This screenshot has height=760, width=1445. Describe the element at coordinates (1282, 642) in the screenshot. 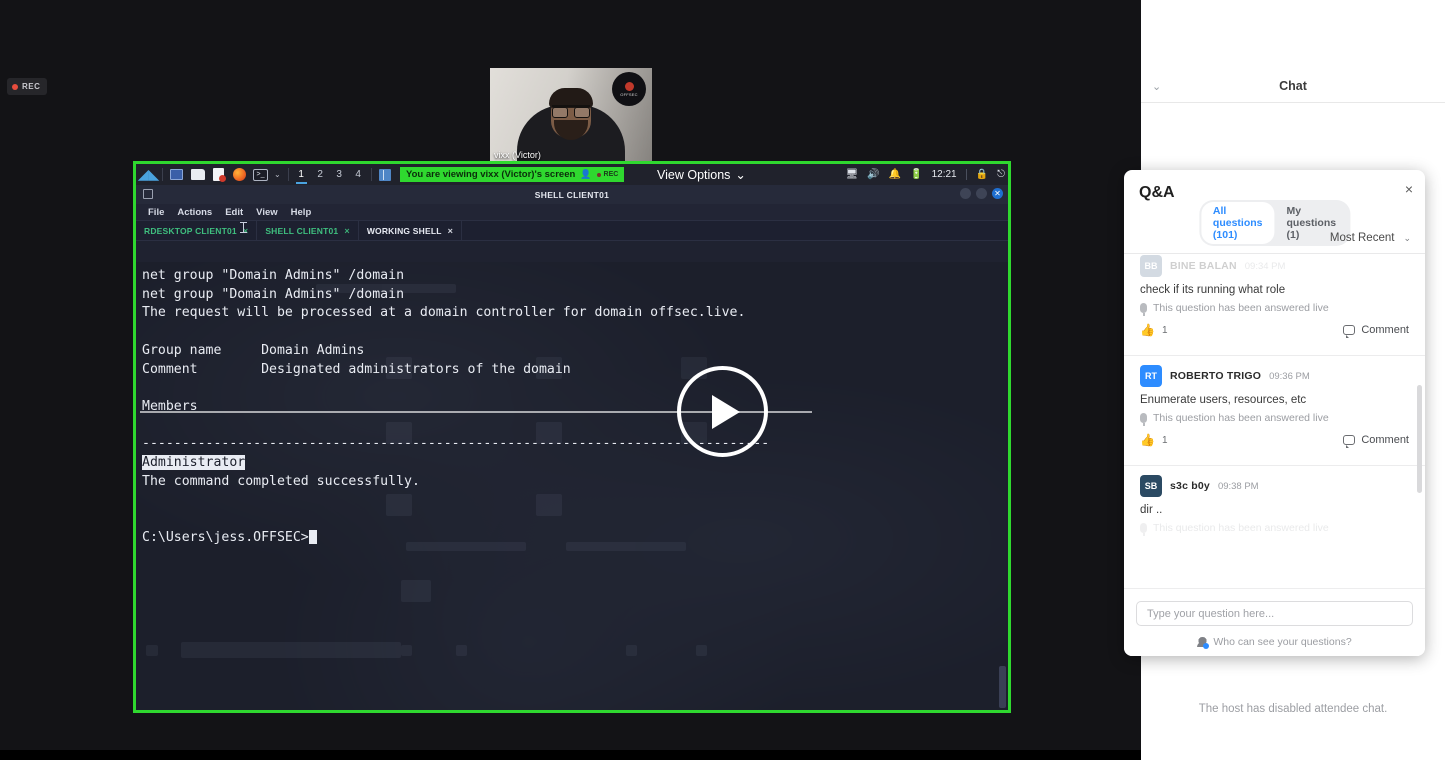

I see `who-can-see-label: Who can see your questions?` at that location.